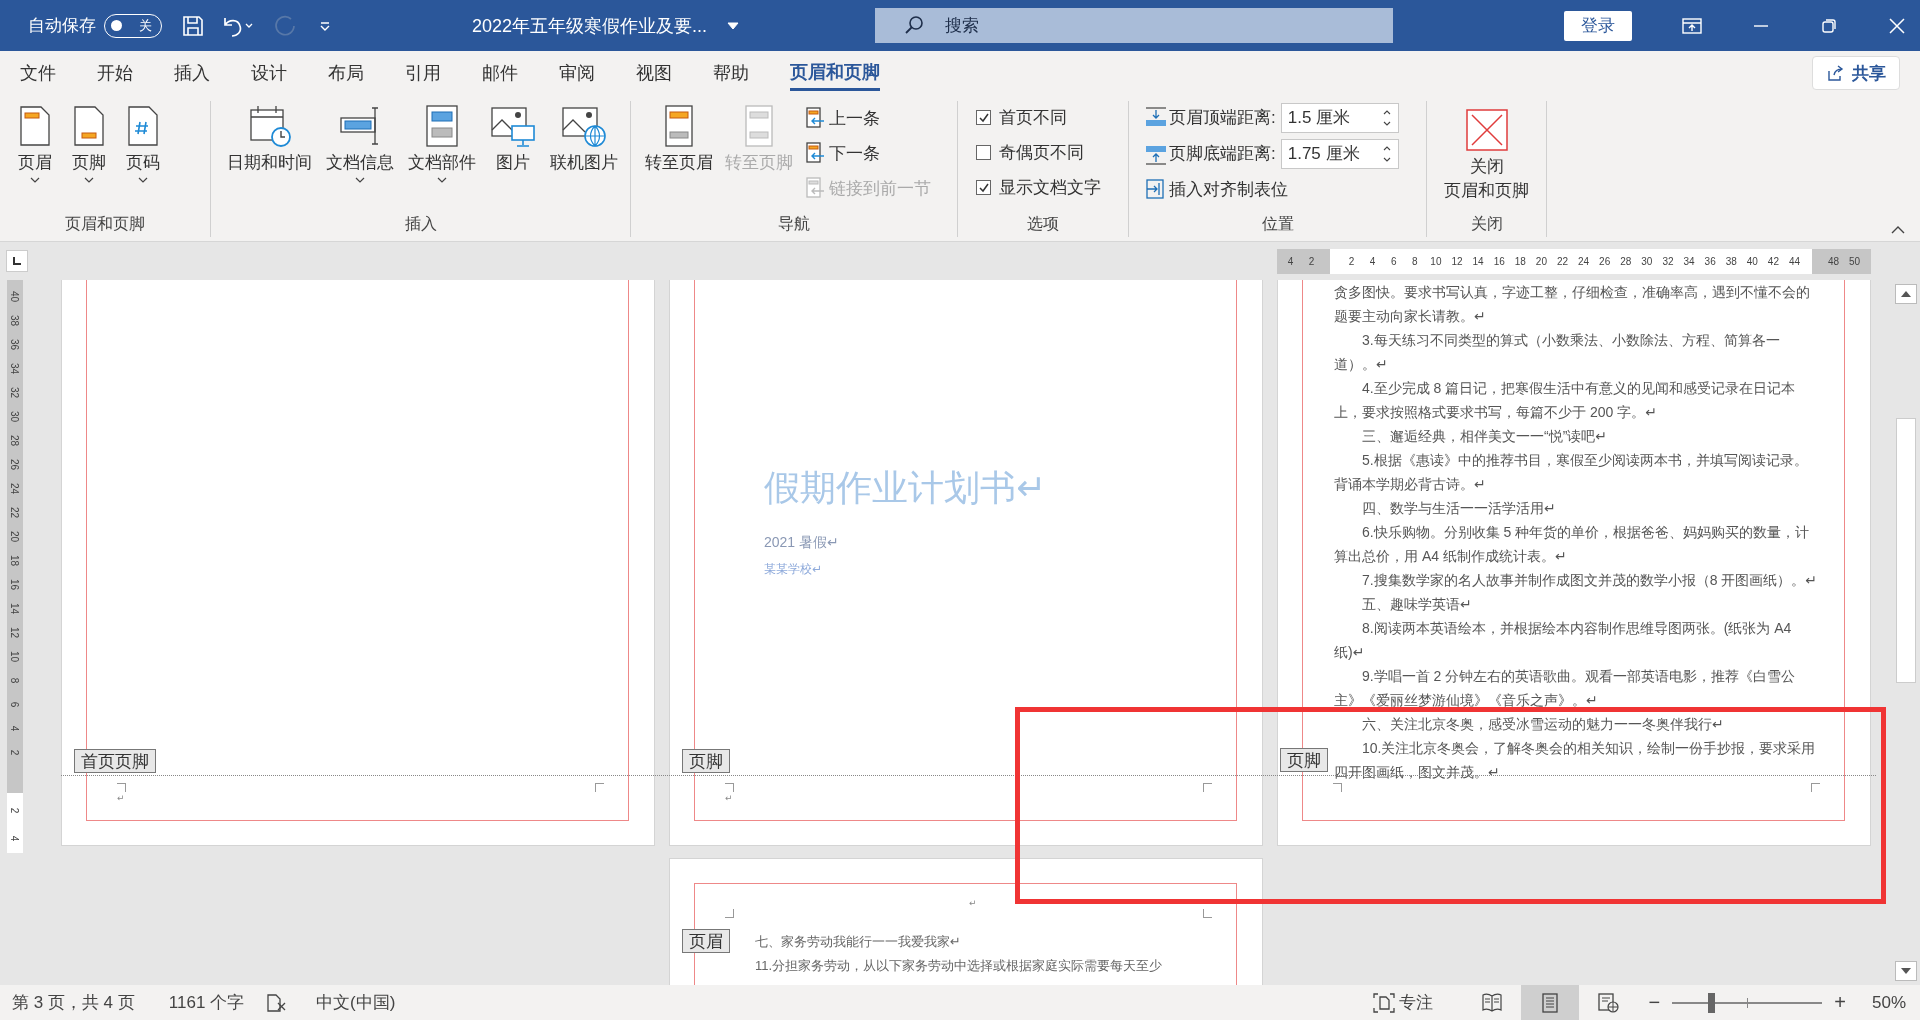  What do you see at coordinates (1459, 508) in the screenshot?
I see `body-paragraph: 四、数学与生活一一活学活用↵` at bounding box center [1459, 508].